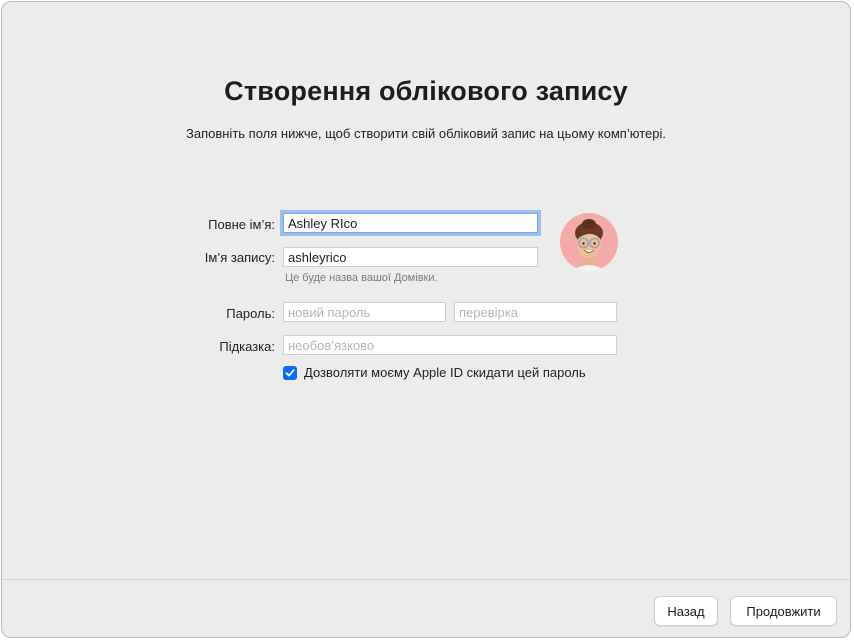 This screenshot has width=854, height=641. What do you see at coordinates (247, 346) in the screenshot?
I see `password-hint-label: Підказка:` at bounding box center [247, 346].